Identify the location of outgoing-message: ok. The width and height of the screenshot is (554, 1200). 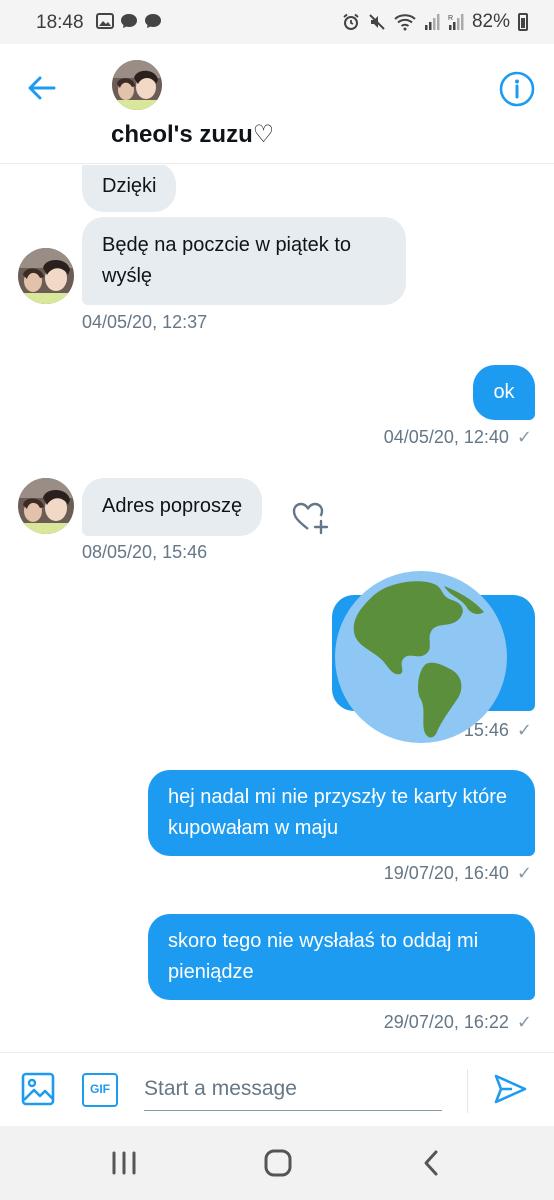
(504, 392).